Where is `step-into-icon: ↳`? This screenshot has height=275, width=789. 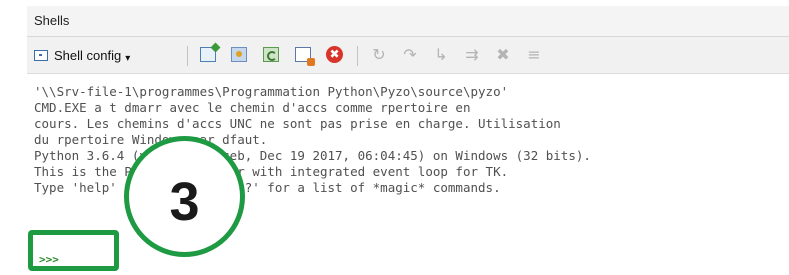 step-into-icon: ↳ is located at coordinates (441, 55).